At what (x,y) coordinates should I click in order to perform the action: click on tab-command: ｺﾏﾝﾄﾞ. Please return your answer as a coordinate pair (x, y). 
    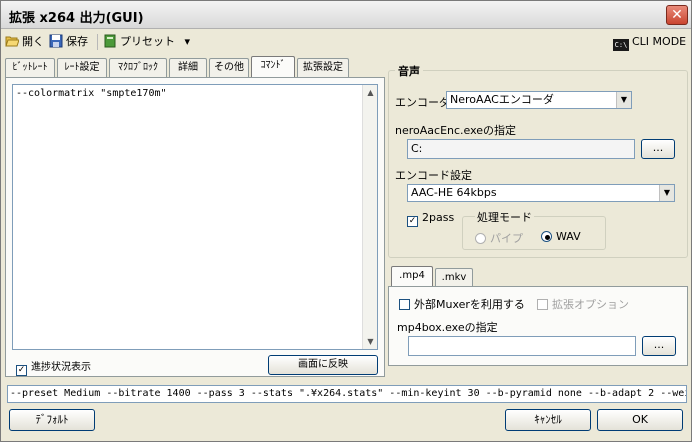
    Looking at the image, I should click on (273, 67).